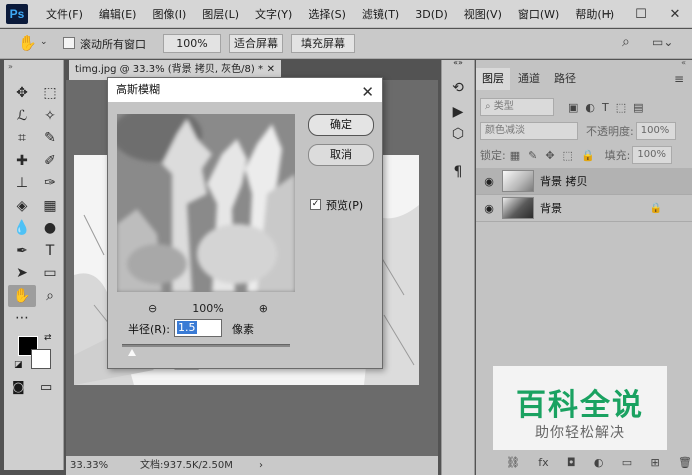 The width and height of the screenshot is (692, 475). What do you see at coordinates (48, 338) in the screenshot?
I see `swap-colors-icon: ⇄` at bounding box center [48, 338].